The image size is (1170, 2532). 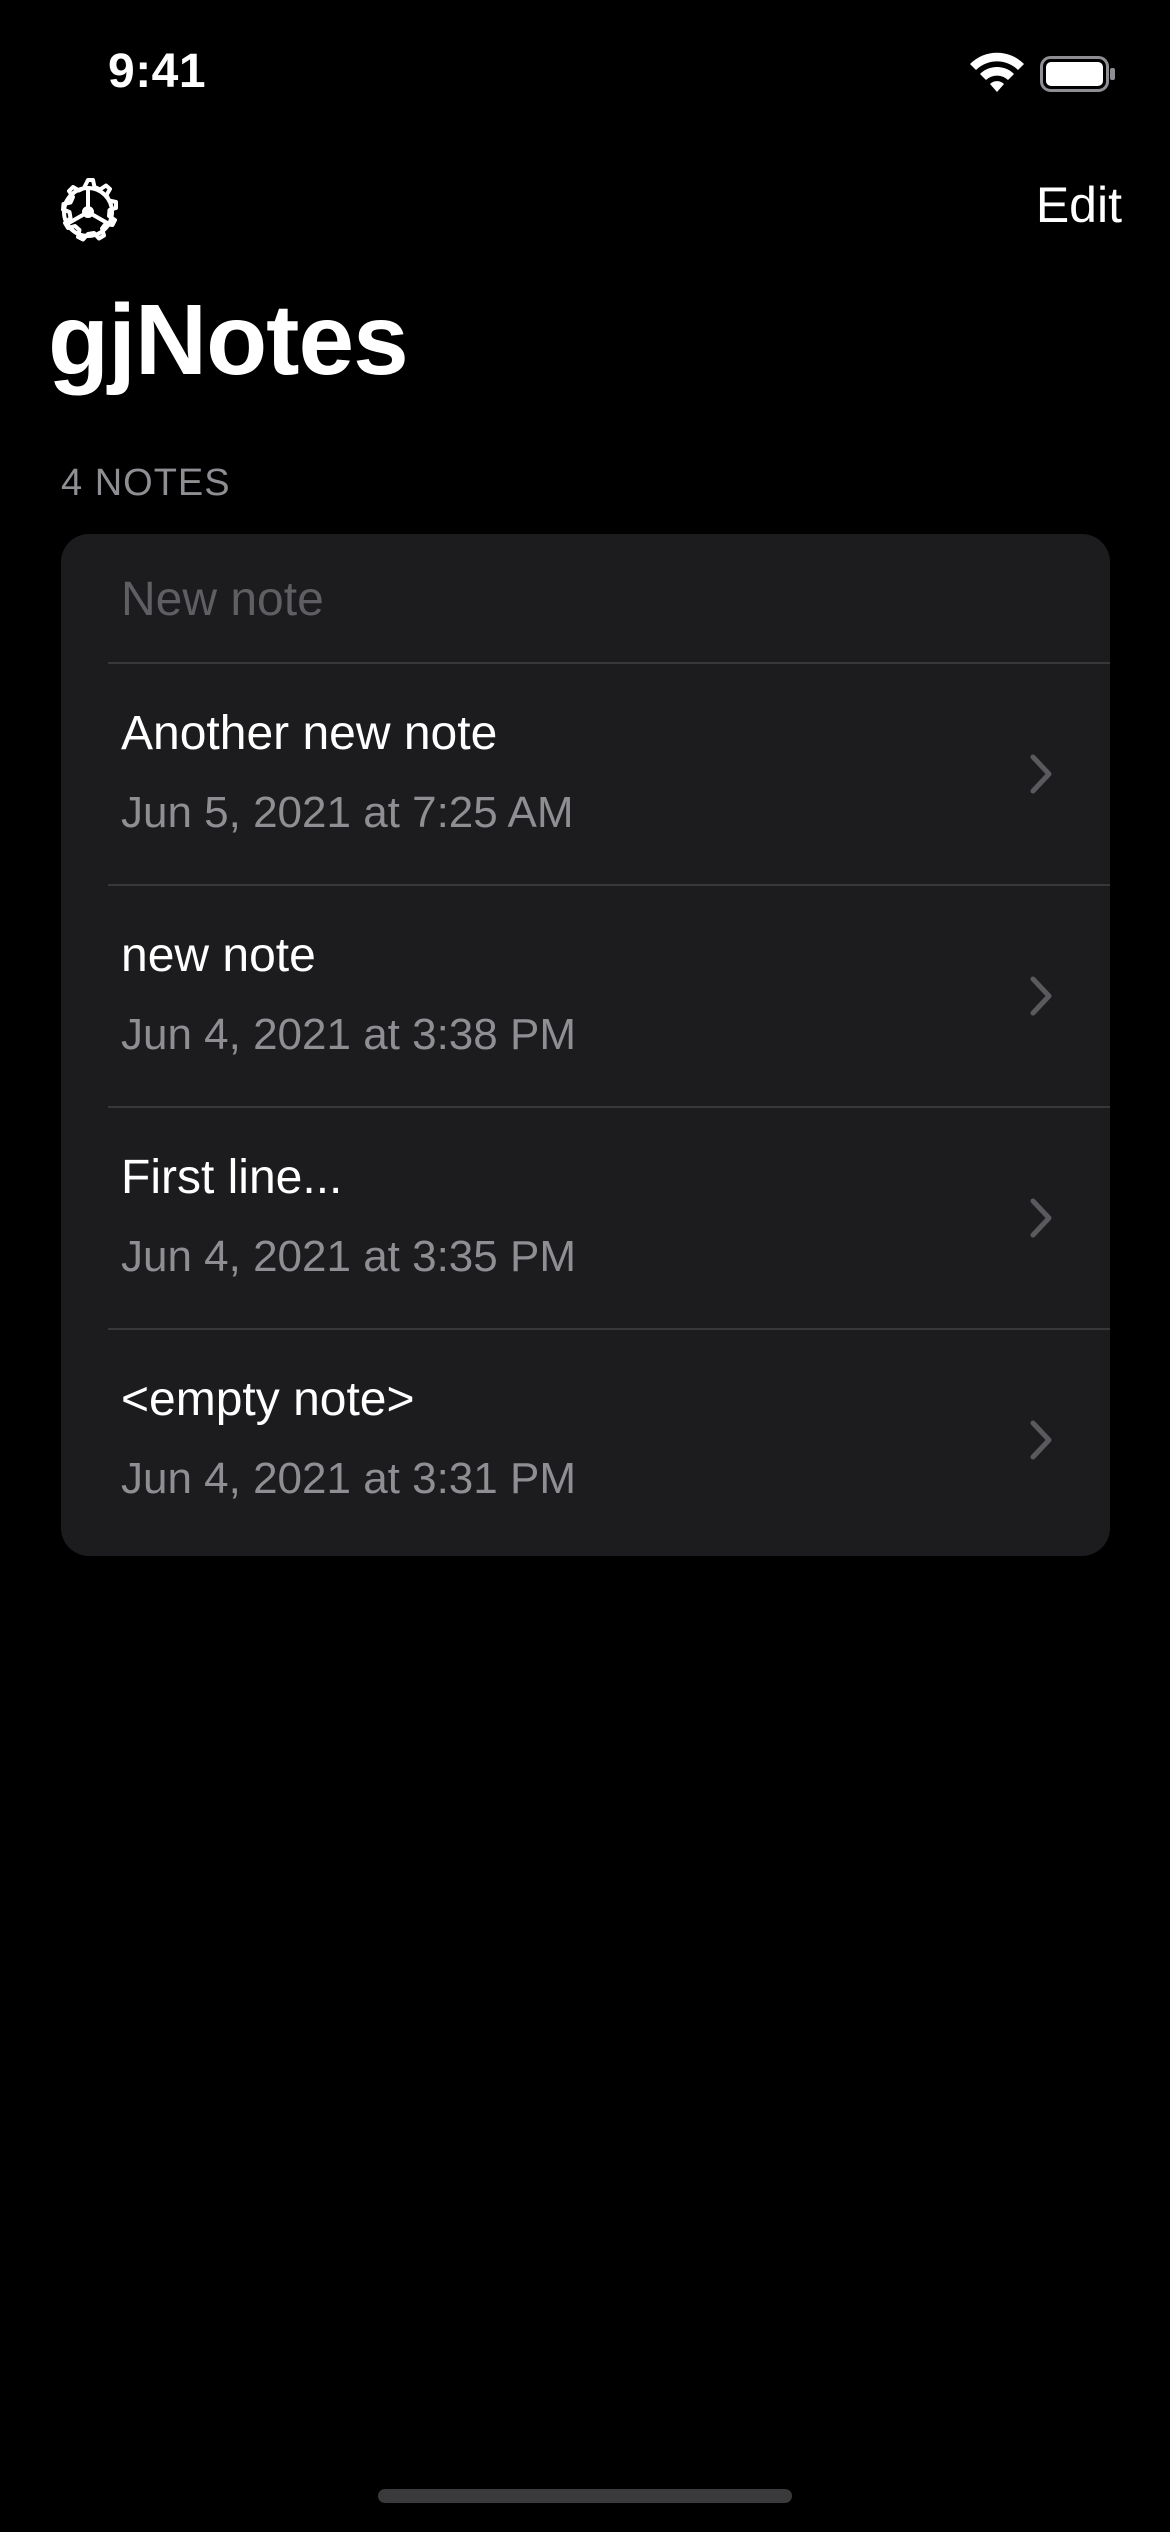 What do you see at coordinates (585, 1219) in the screenshot?
I see `note-row: First line... Jun 4, 2021 at 3:35 PM` at bounding box center [585, 1219].